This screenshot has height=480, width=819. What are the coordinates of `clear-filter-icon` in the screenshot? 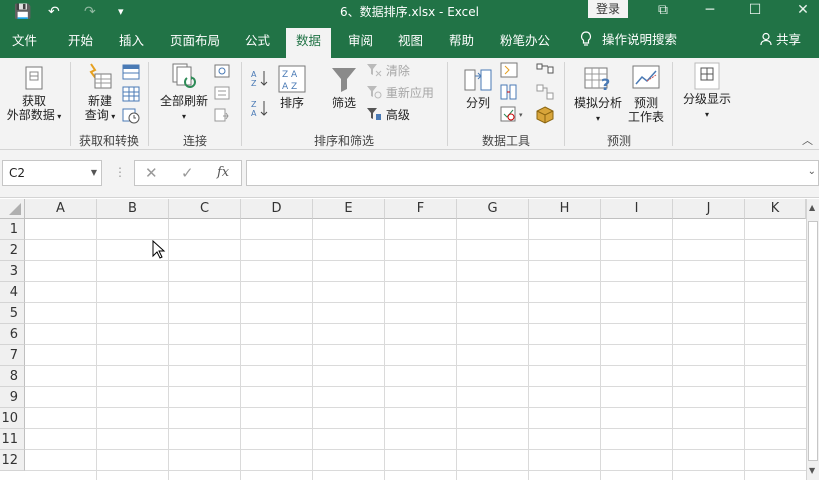 It's located at (374, 70).